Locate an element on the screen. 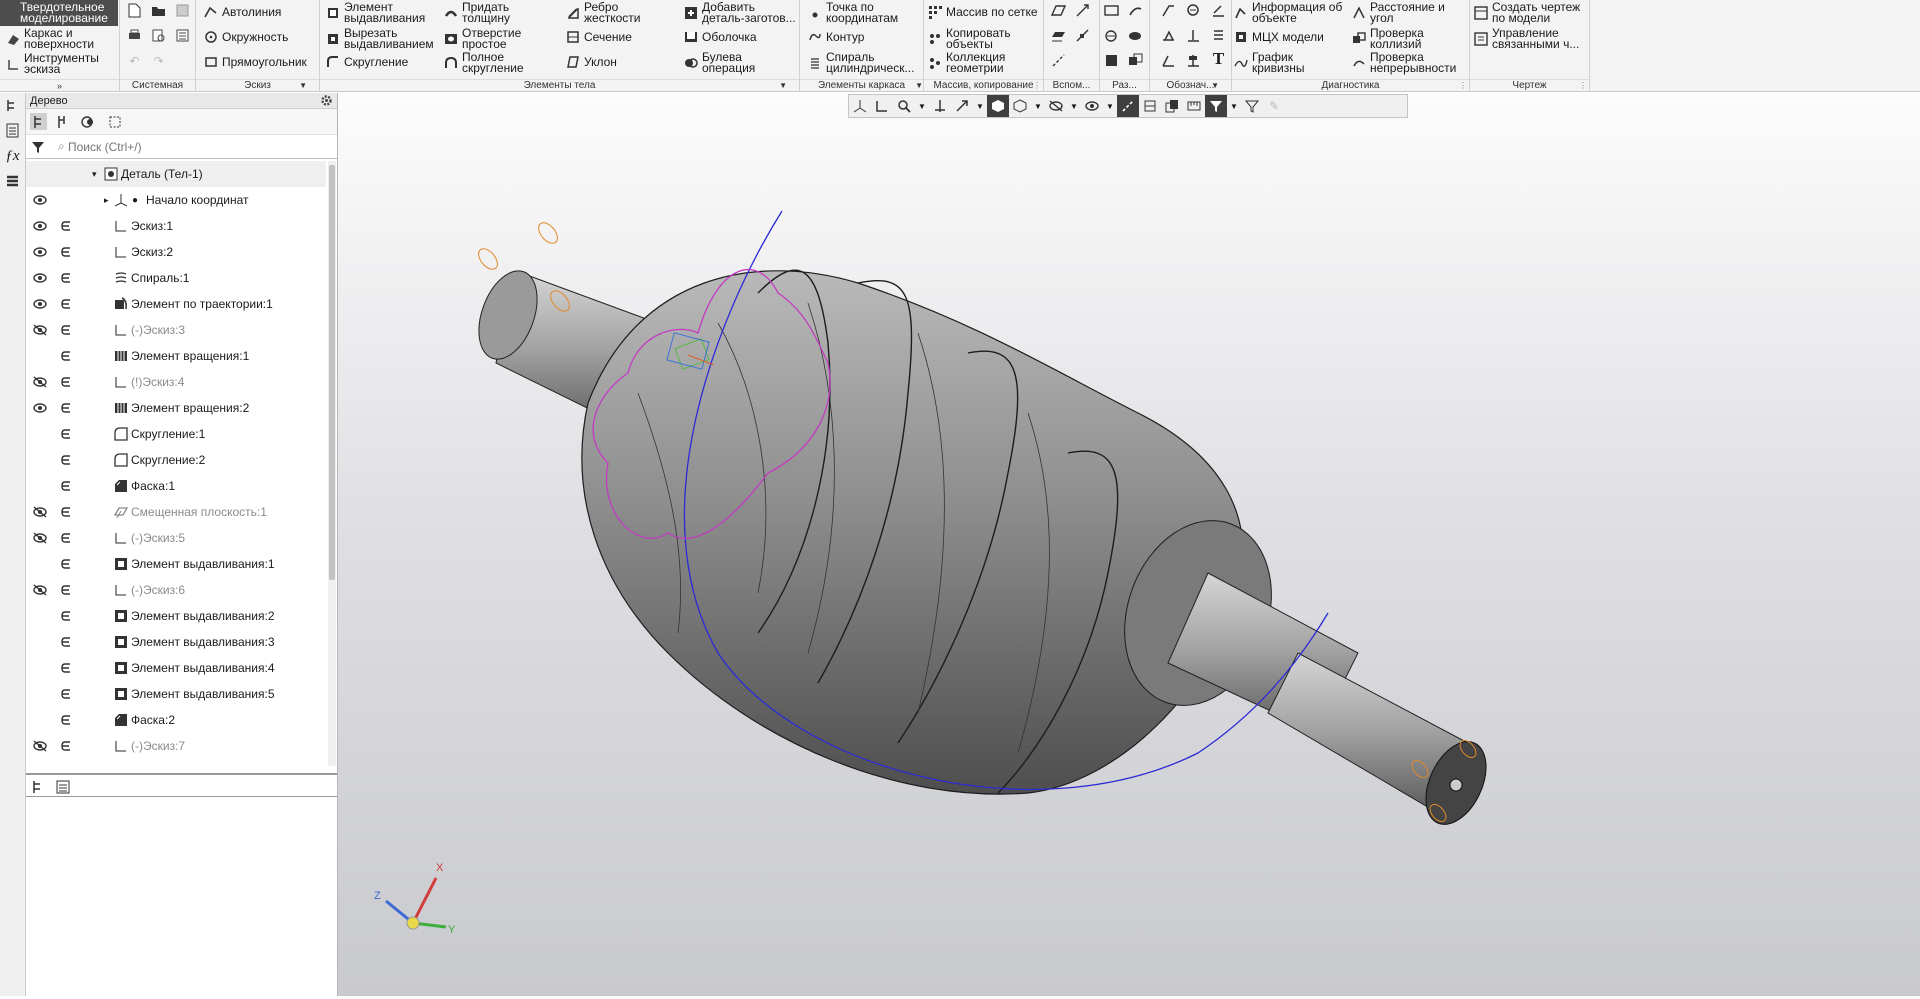  tree-row: (-)Эскиз:6 is located at coordinates (176, 590).